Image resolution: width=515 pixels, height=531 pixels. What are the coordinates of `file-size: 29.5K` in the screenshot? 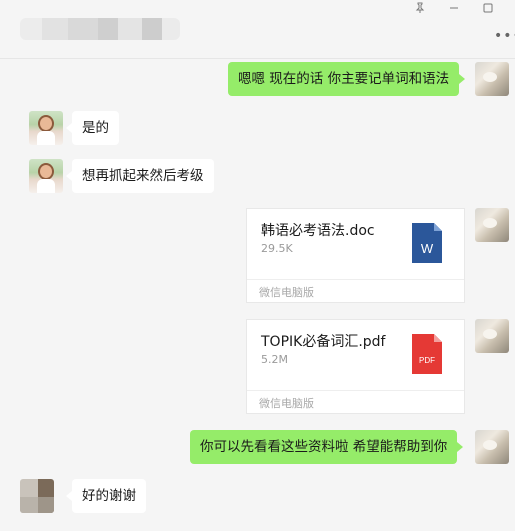 It's located at (277, 248).